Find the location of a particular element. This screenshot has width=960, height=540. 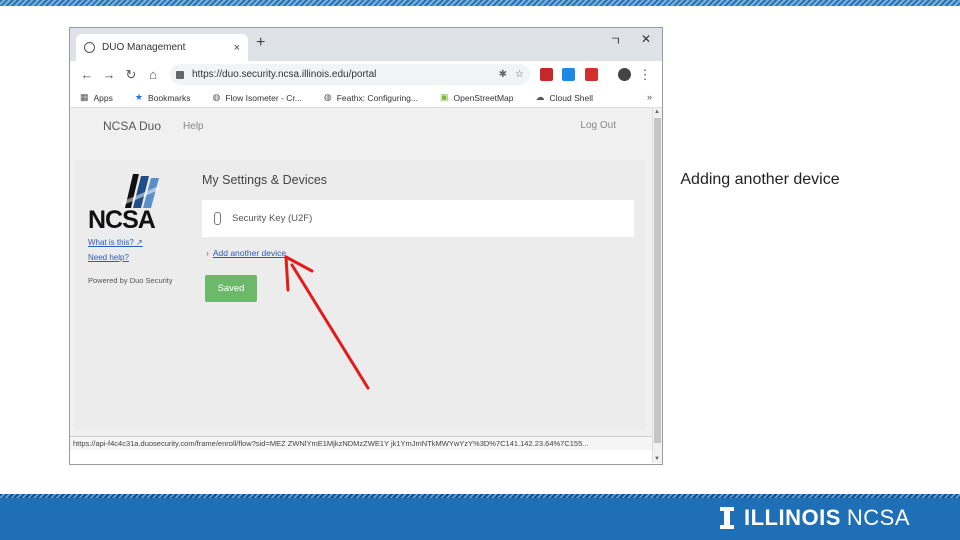

illinois-ncsa-logo: ILLINOIS NCSA is located at coordinates (814, 518).